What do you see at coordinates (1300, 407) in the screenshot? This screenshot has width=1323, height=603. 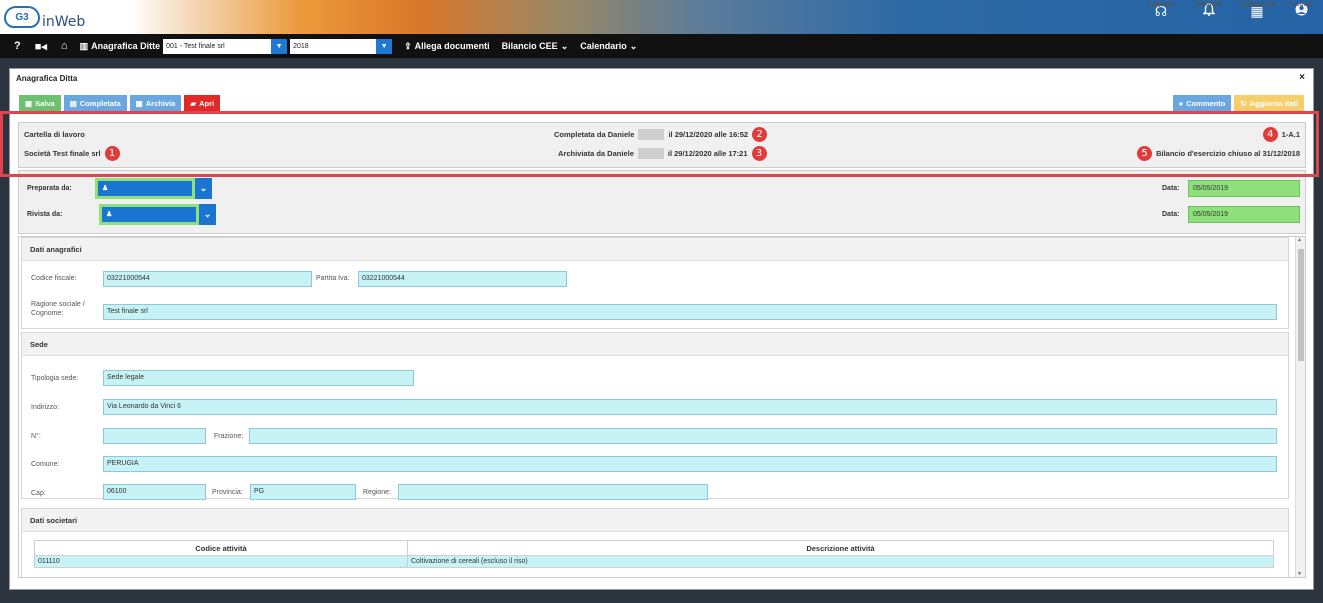 I see `vertical-scrollbar: ▲ ▼` at bounding box center [1300, 407].